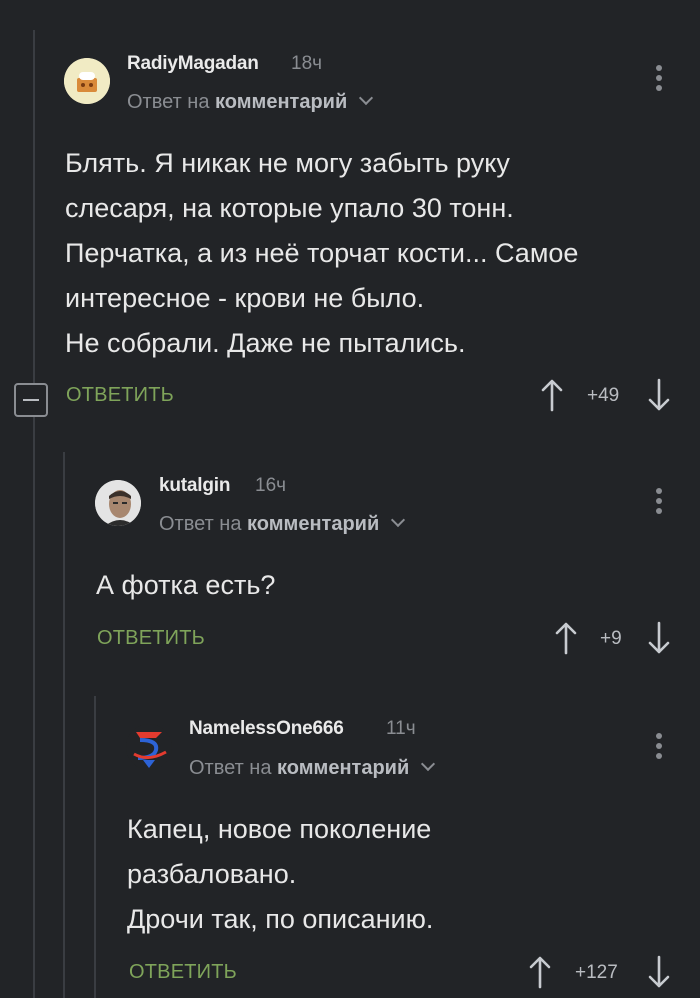  Describe the element at coordinates (183, 972) in the screenshot. I see `reply-button: ОТВЕТИТЬ` at that location.